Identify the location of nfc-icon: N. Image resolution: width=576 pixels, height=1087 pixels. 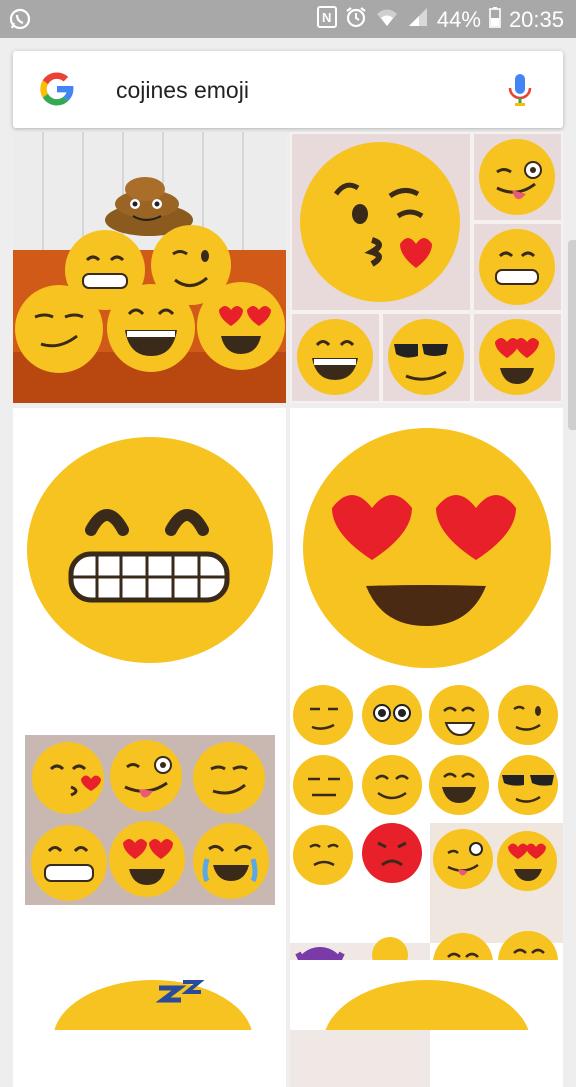
(326, 20).